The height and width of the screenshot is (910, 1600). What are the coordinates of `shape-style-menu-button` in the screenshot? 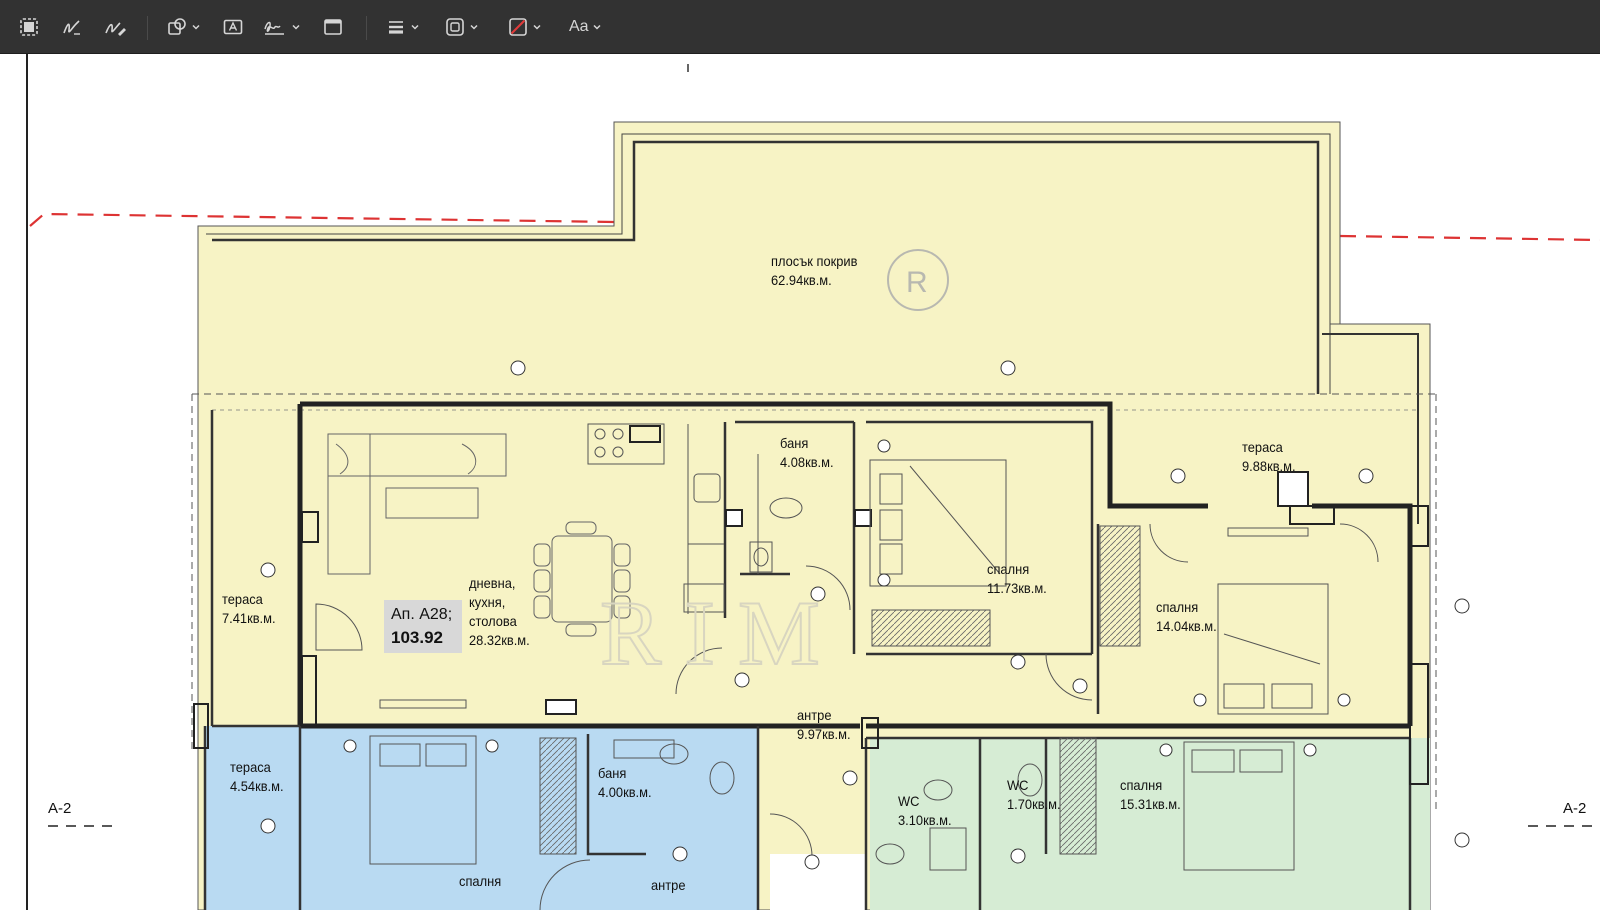 It's located at (402, 27).